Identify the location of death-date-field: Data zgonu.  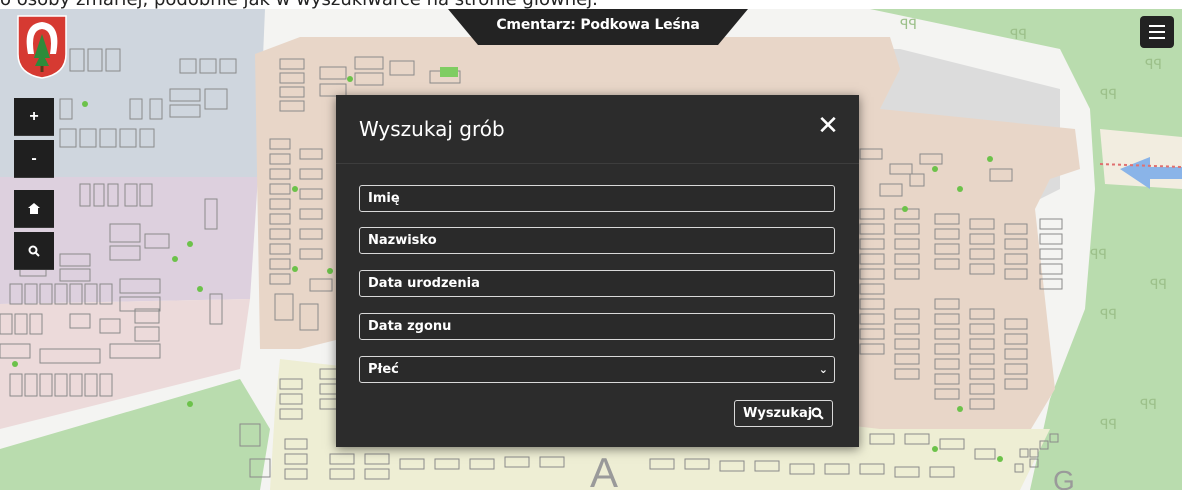
(597, 326).